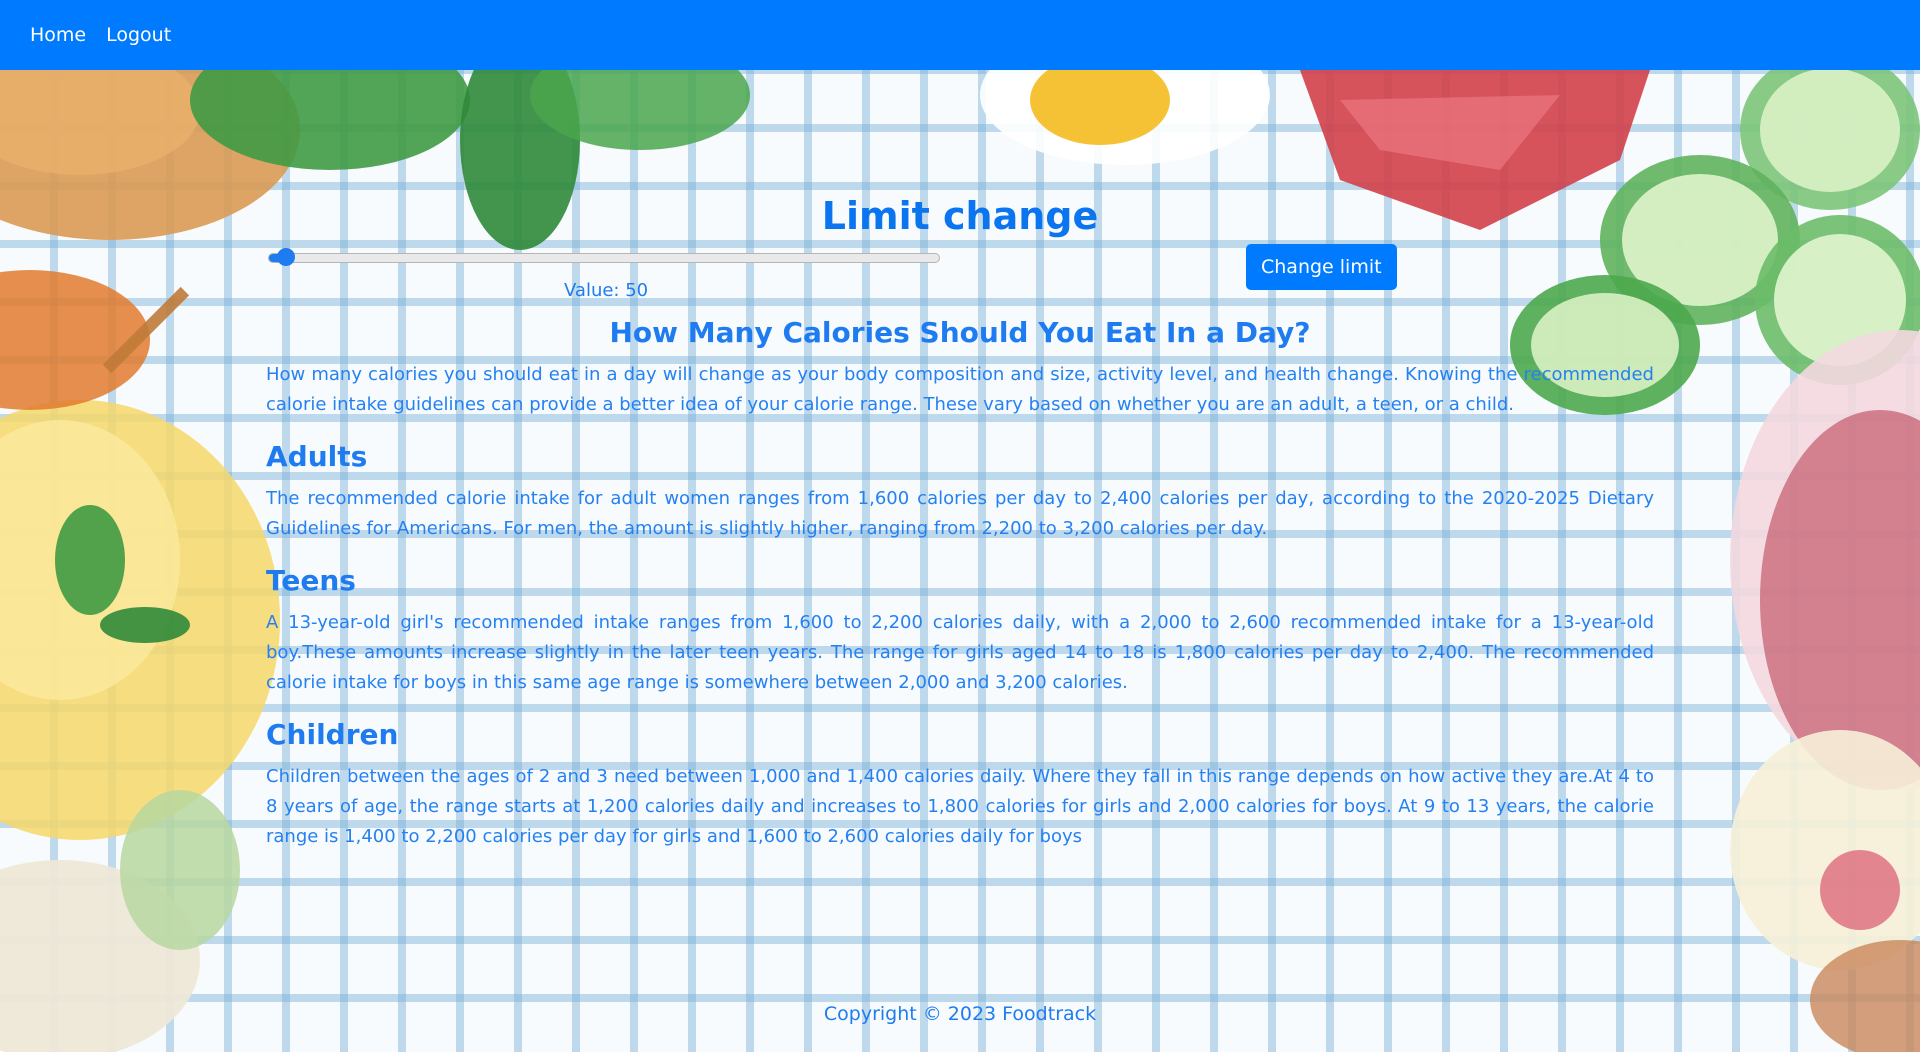  What do you see at coordinates (138, 35) in the screenshot?
I see `nav-logout-link: Logout` at bounding box center [138, 35].